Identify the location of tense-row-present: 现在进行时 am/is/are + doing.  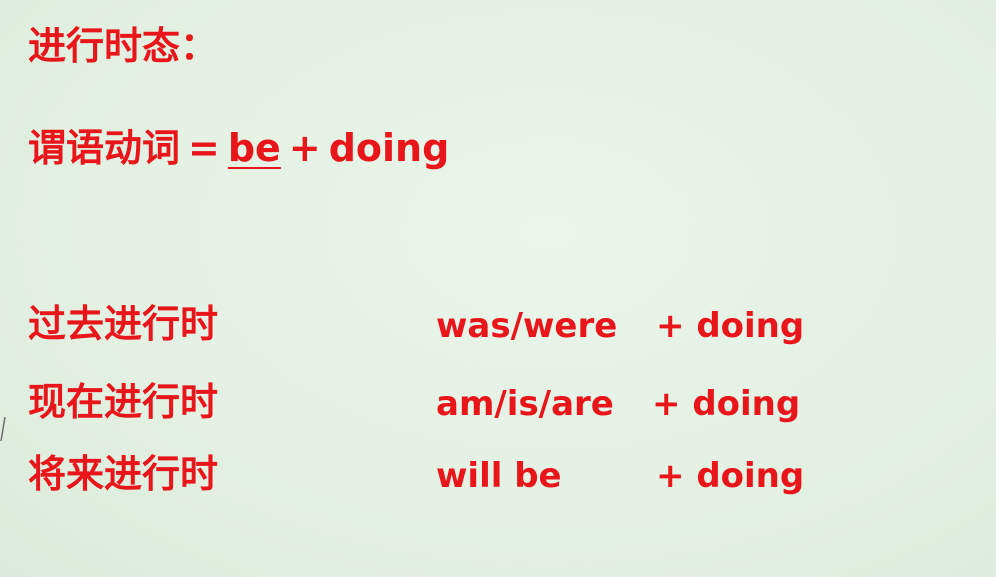
(498, 404).